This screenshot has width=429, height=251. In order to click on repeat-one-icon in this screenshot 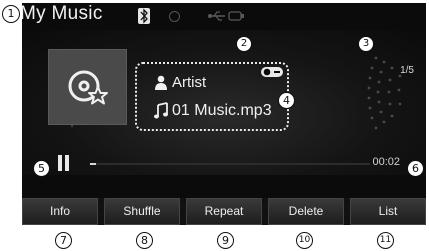, I will do `click(272, 72)`.